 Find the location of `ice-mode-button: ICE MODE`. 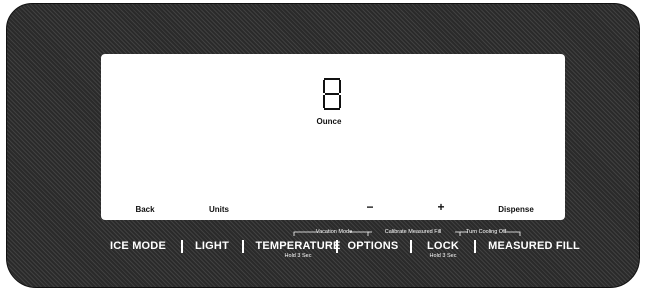

ice-mode-button: ICE MODE is located at coordinates (138, 246).